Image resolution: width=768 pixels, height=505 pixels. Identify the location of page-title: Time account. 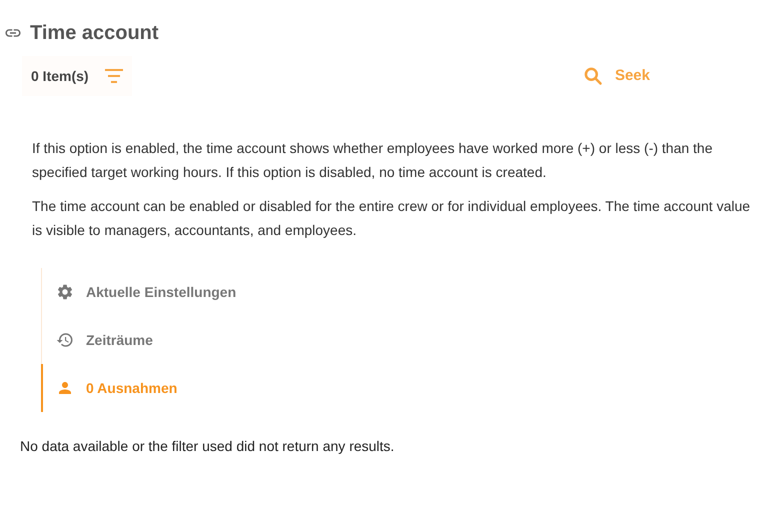
(94, 33).